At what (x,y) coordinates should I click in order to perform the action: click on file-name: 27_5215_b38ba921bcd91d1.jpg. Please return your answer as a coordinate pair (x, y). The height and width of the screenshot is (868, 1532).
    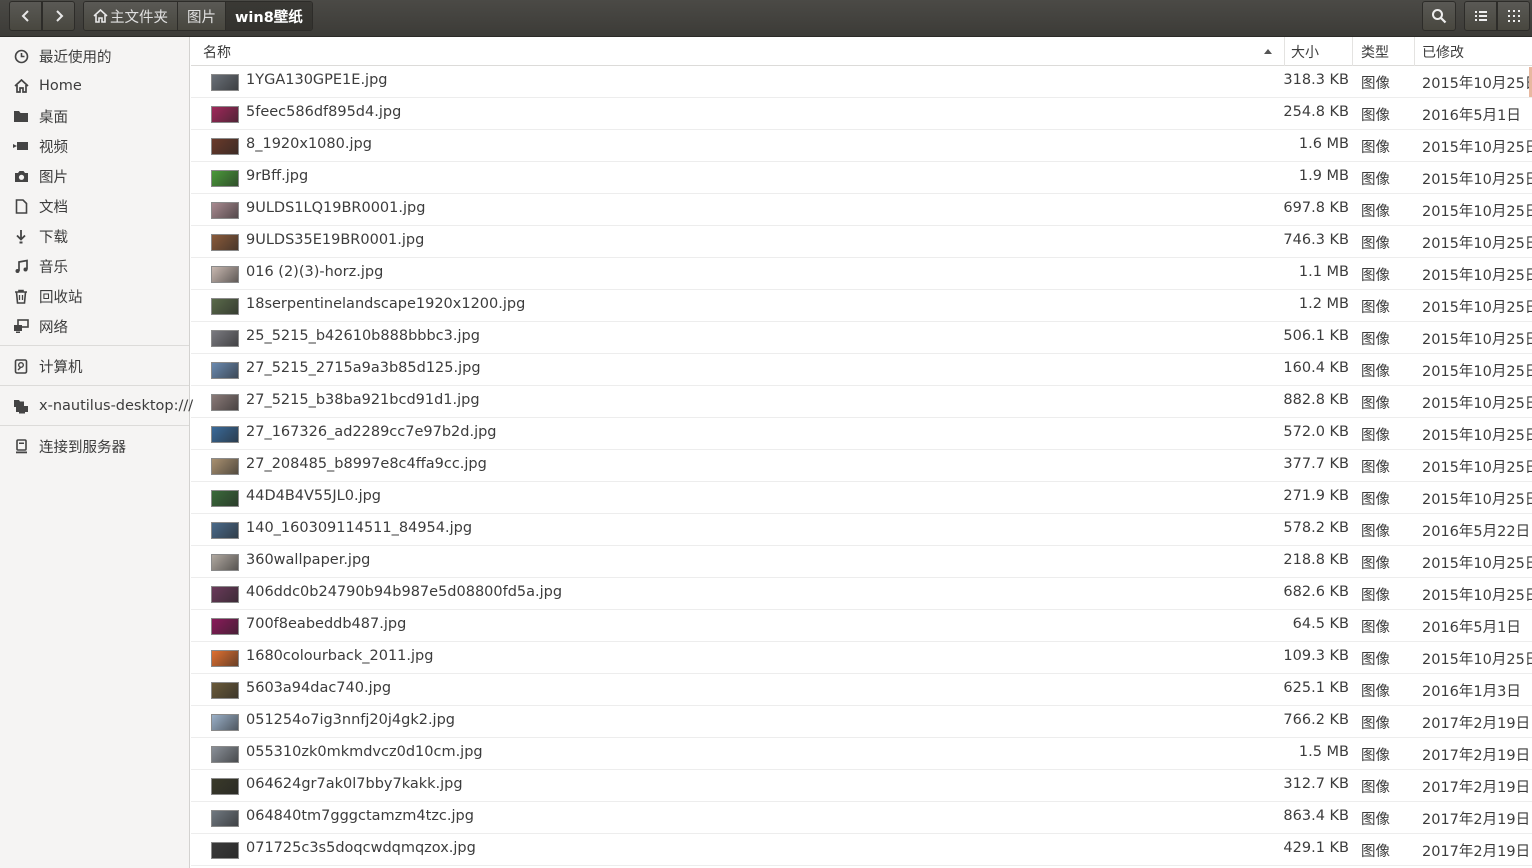
    Looking at the image, I should click on (363, 400).